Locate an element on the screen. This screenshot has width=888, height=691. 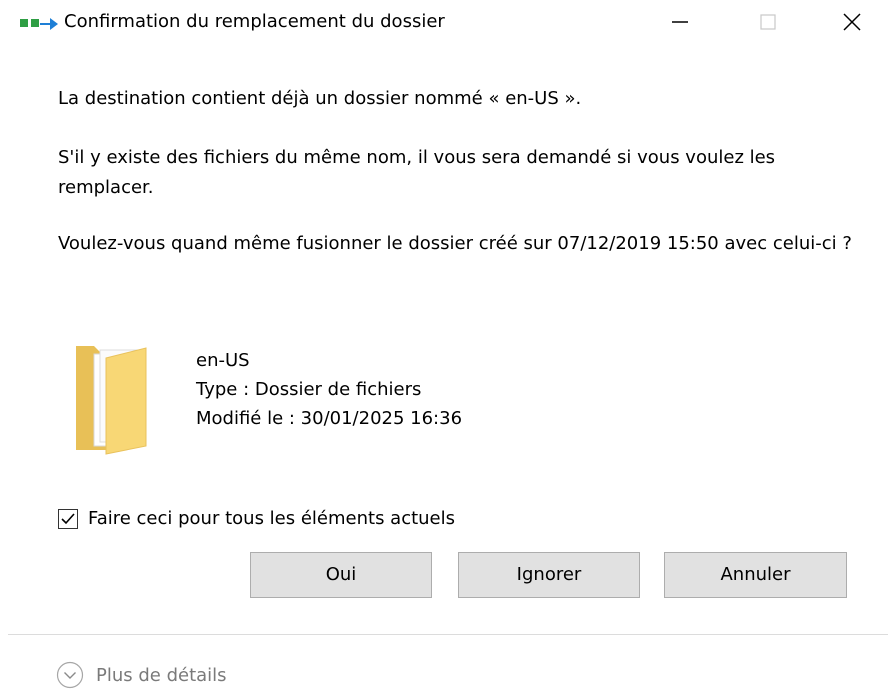
minimize-icon is located at coordinates (680, 22).